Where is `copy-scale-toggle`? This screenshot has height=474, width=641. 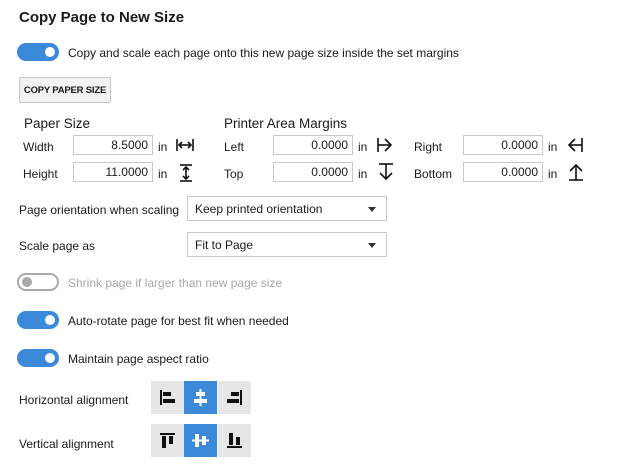 copy-scale-toggle is located at coordinates (38, 52).